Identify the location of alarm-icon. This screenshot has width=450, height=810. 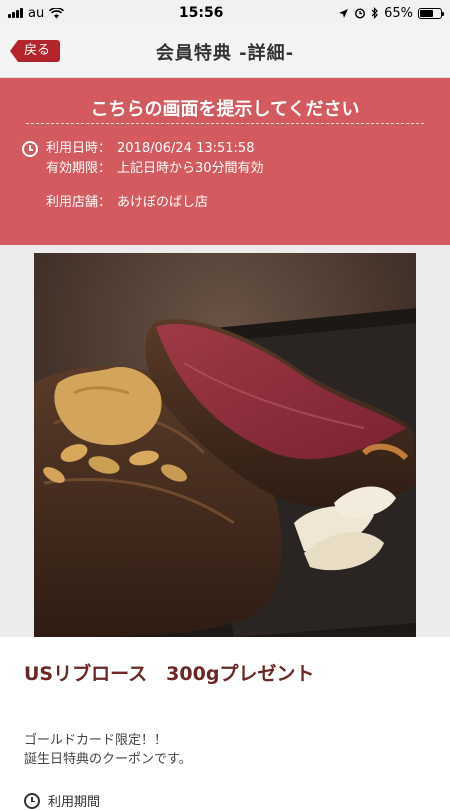
(360, 13).